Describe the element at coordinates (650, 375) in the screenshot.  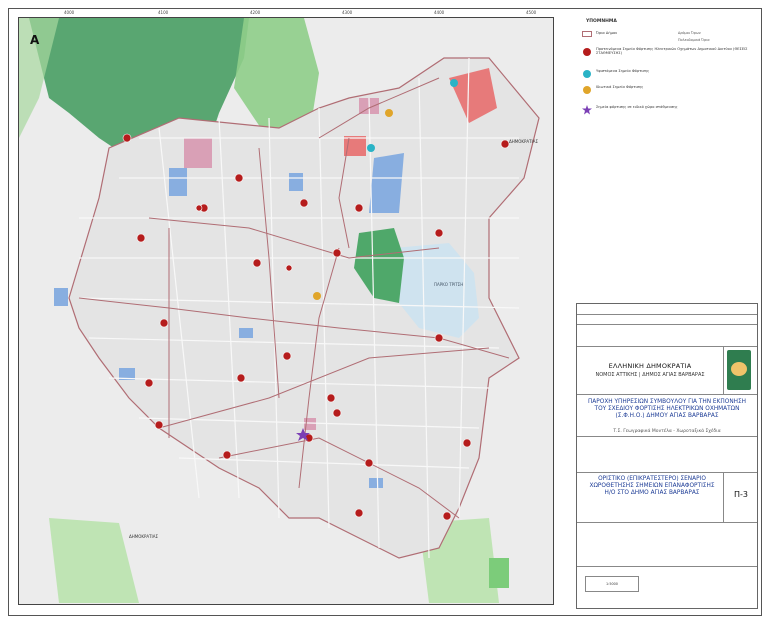
I see `org-region: ΝΟΜΟΣ ΑΤΤΙΚΗΣ | ΔΗΜΟΣ ΑΓΙΑΣ ΒΑΡΒΑΡΑΣ` at that location.